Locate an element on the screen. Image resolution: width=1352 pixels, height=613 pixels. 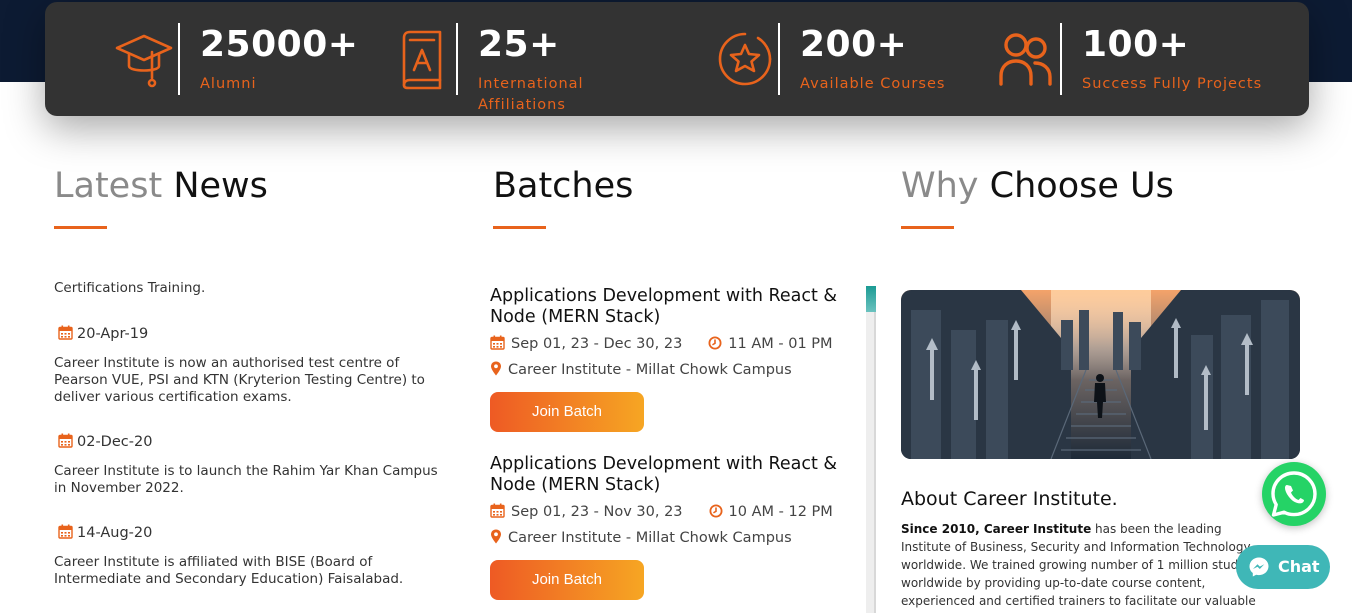
news-intro: Certifications Training. is located at coordinates (130, 288).